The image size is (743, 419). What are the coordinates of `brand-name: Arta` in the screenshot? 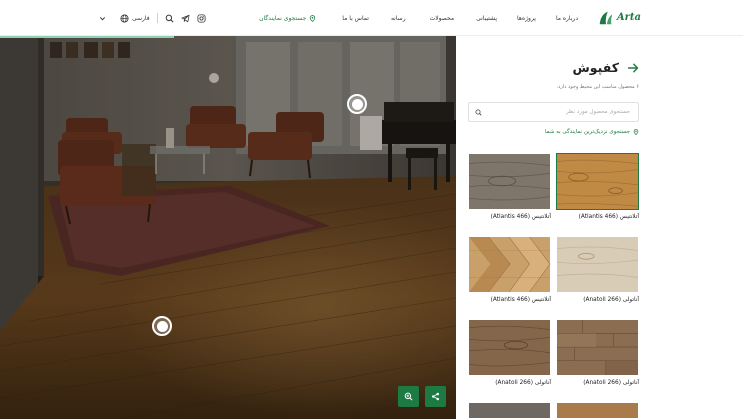 It's located at (628, 17).